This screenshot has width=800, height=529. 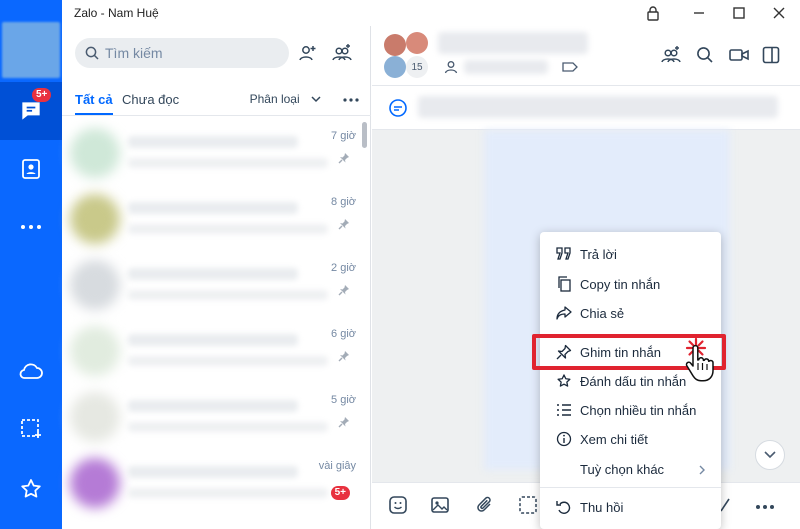 I want to click on multi-select-icon, so click(x=564, y=410).